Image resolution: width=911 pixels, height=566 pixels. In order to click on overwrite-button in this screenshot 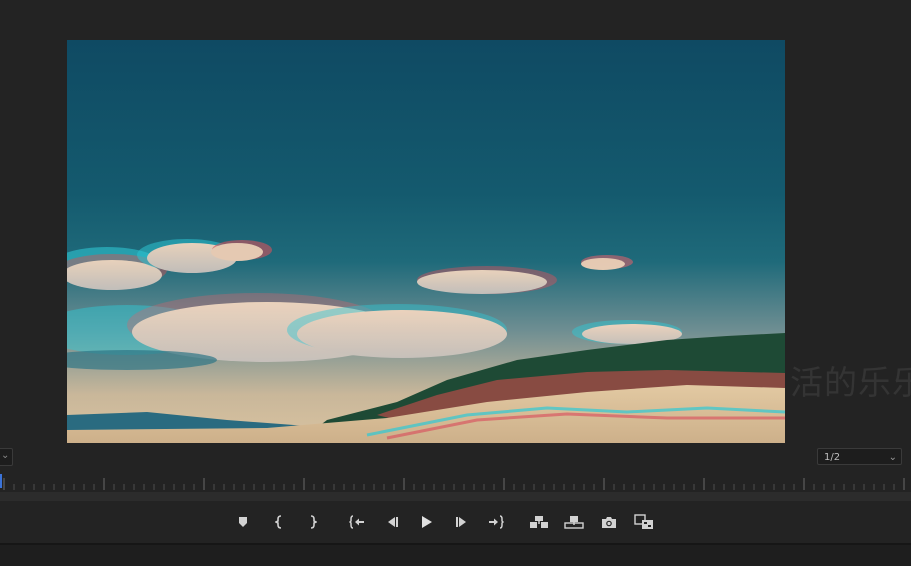, I will do `click(574, 522)`.